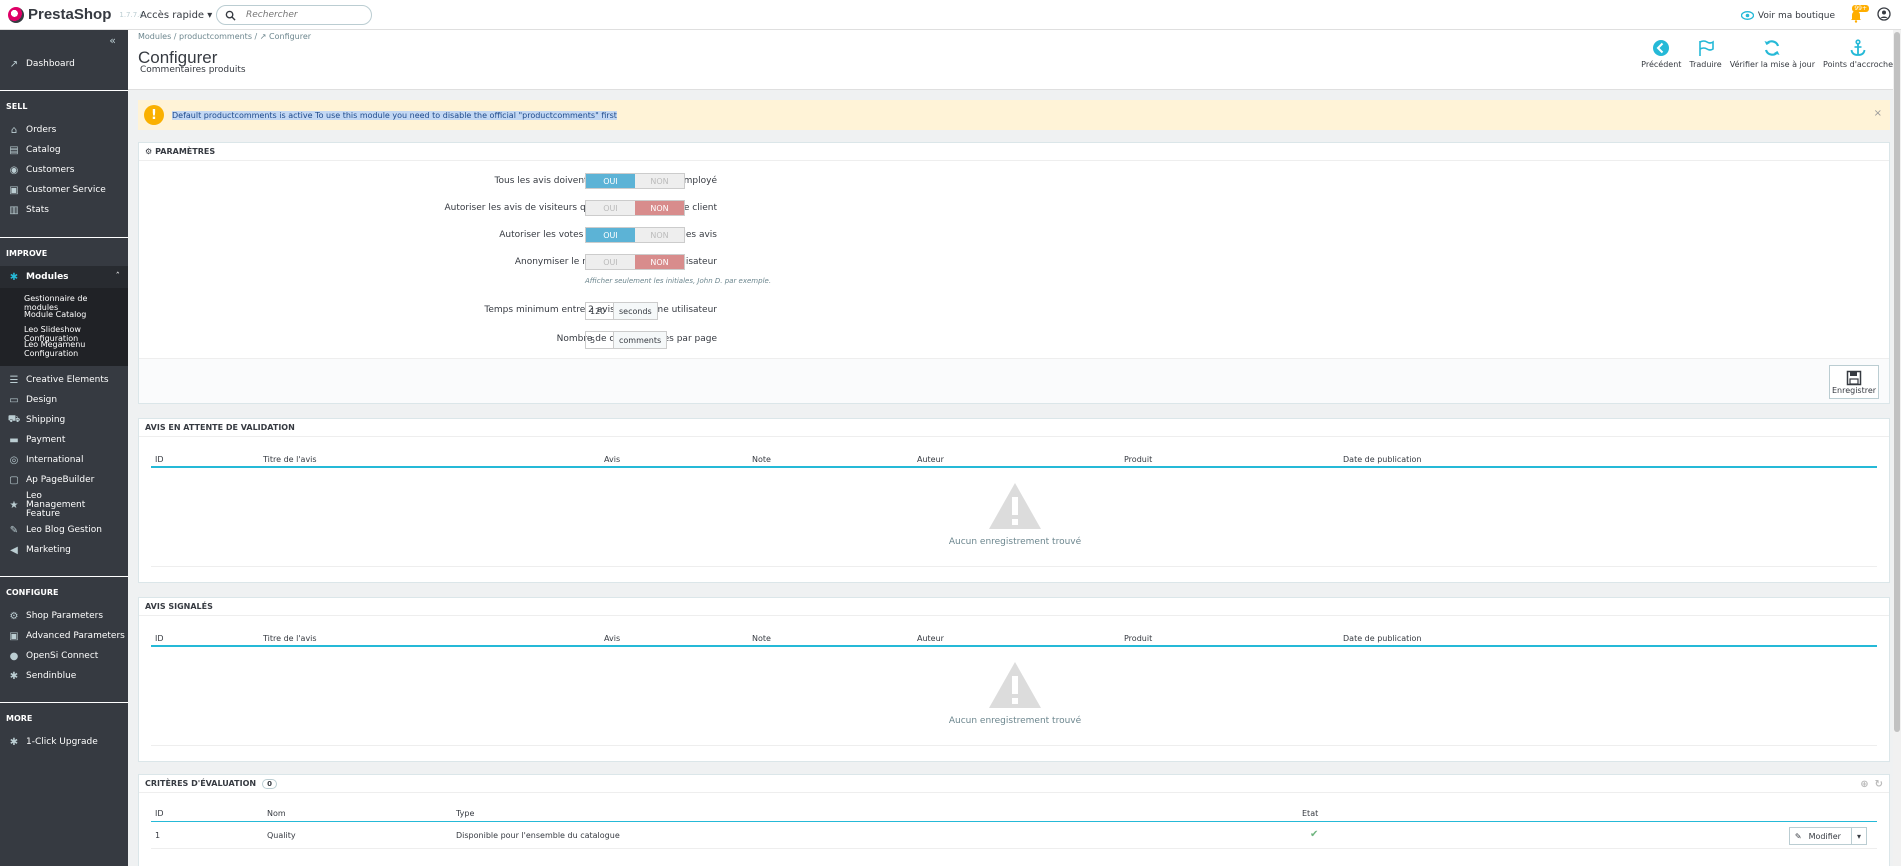  What do you see at coordinates (64, 656) in the screenshot?
I see `sidebar-item-opensi-connect: ● OpenSi Connect` at bounding box center [64, 656].